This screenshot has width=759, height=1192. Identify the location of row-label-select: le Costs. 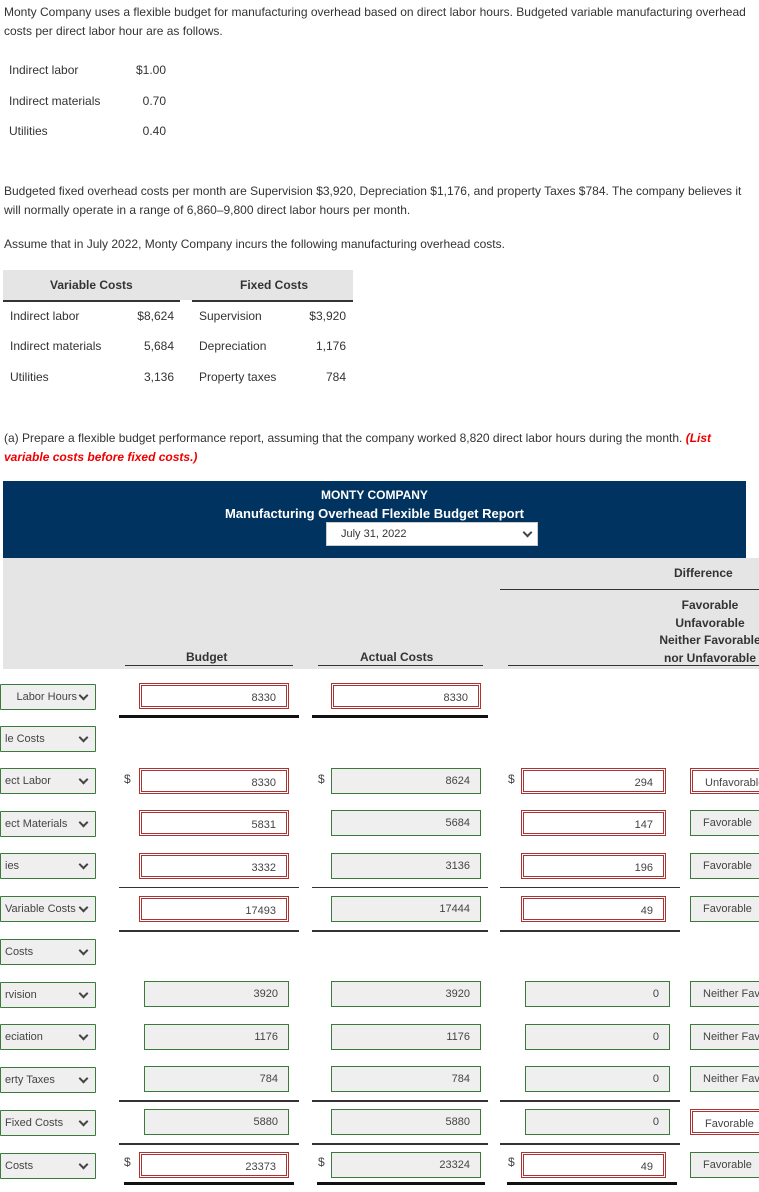
(48, 739).